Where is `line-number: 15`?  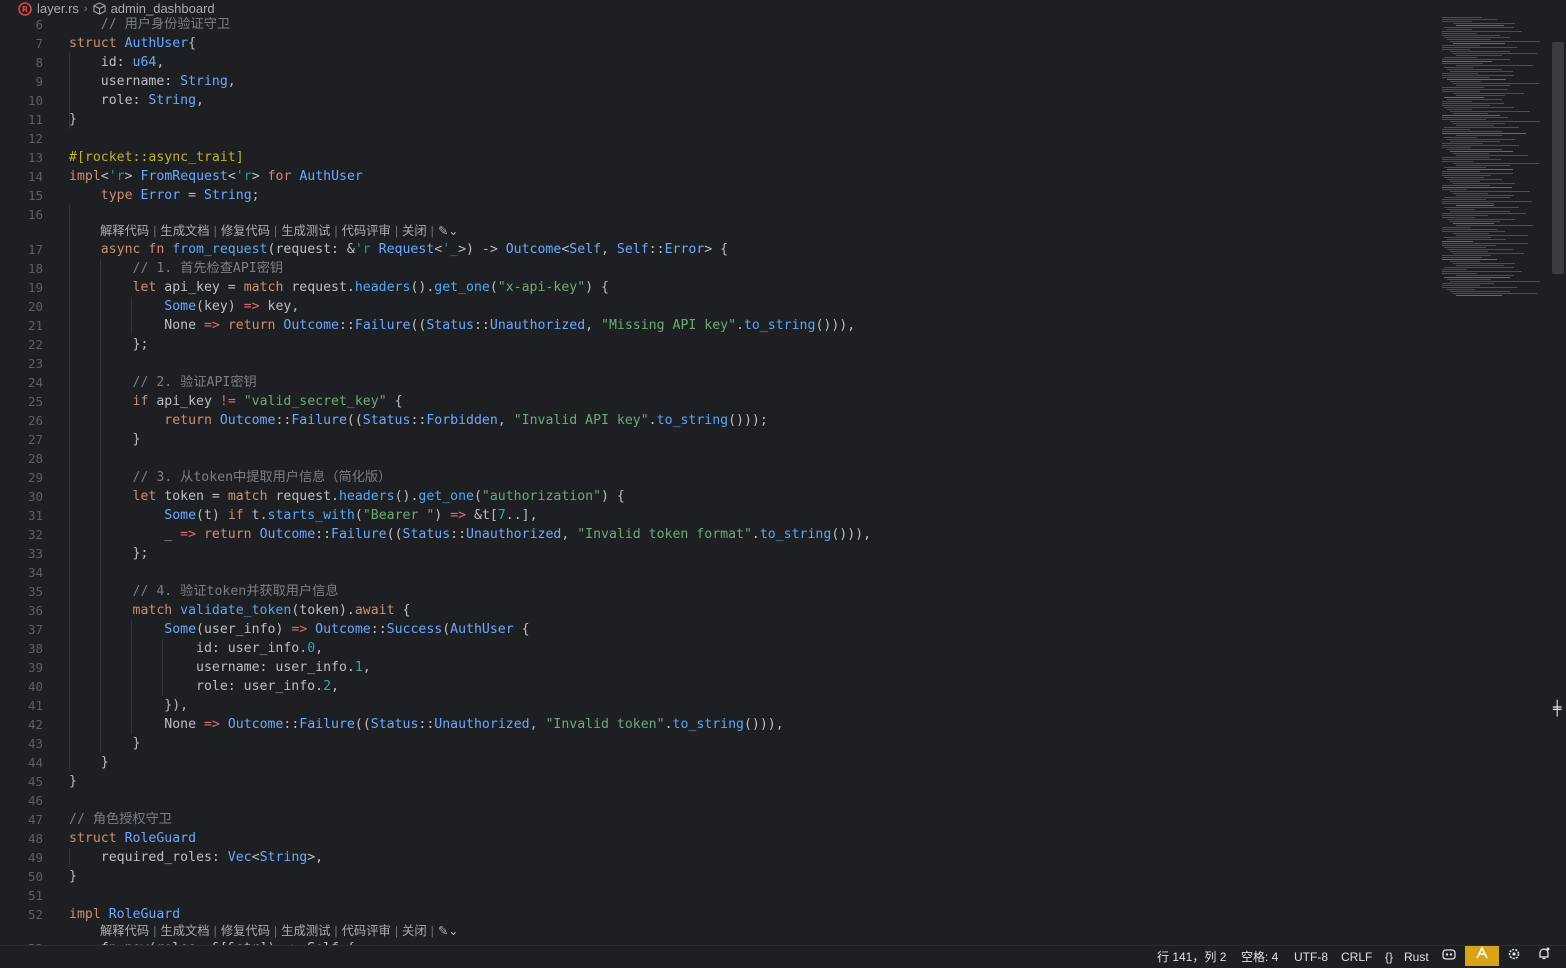 line-number: 15 is located at coordinates (35, 195).